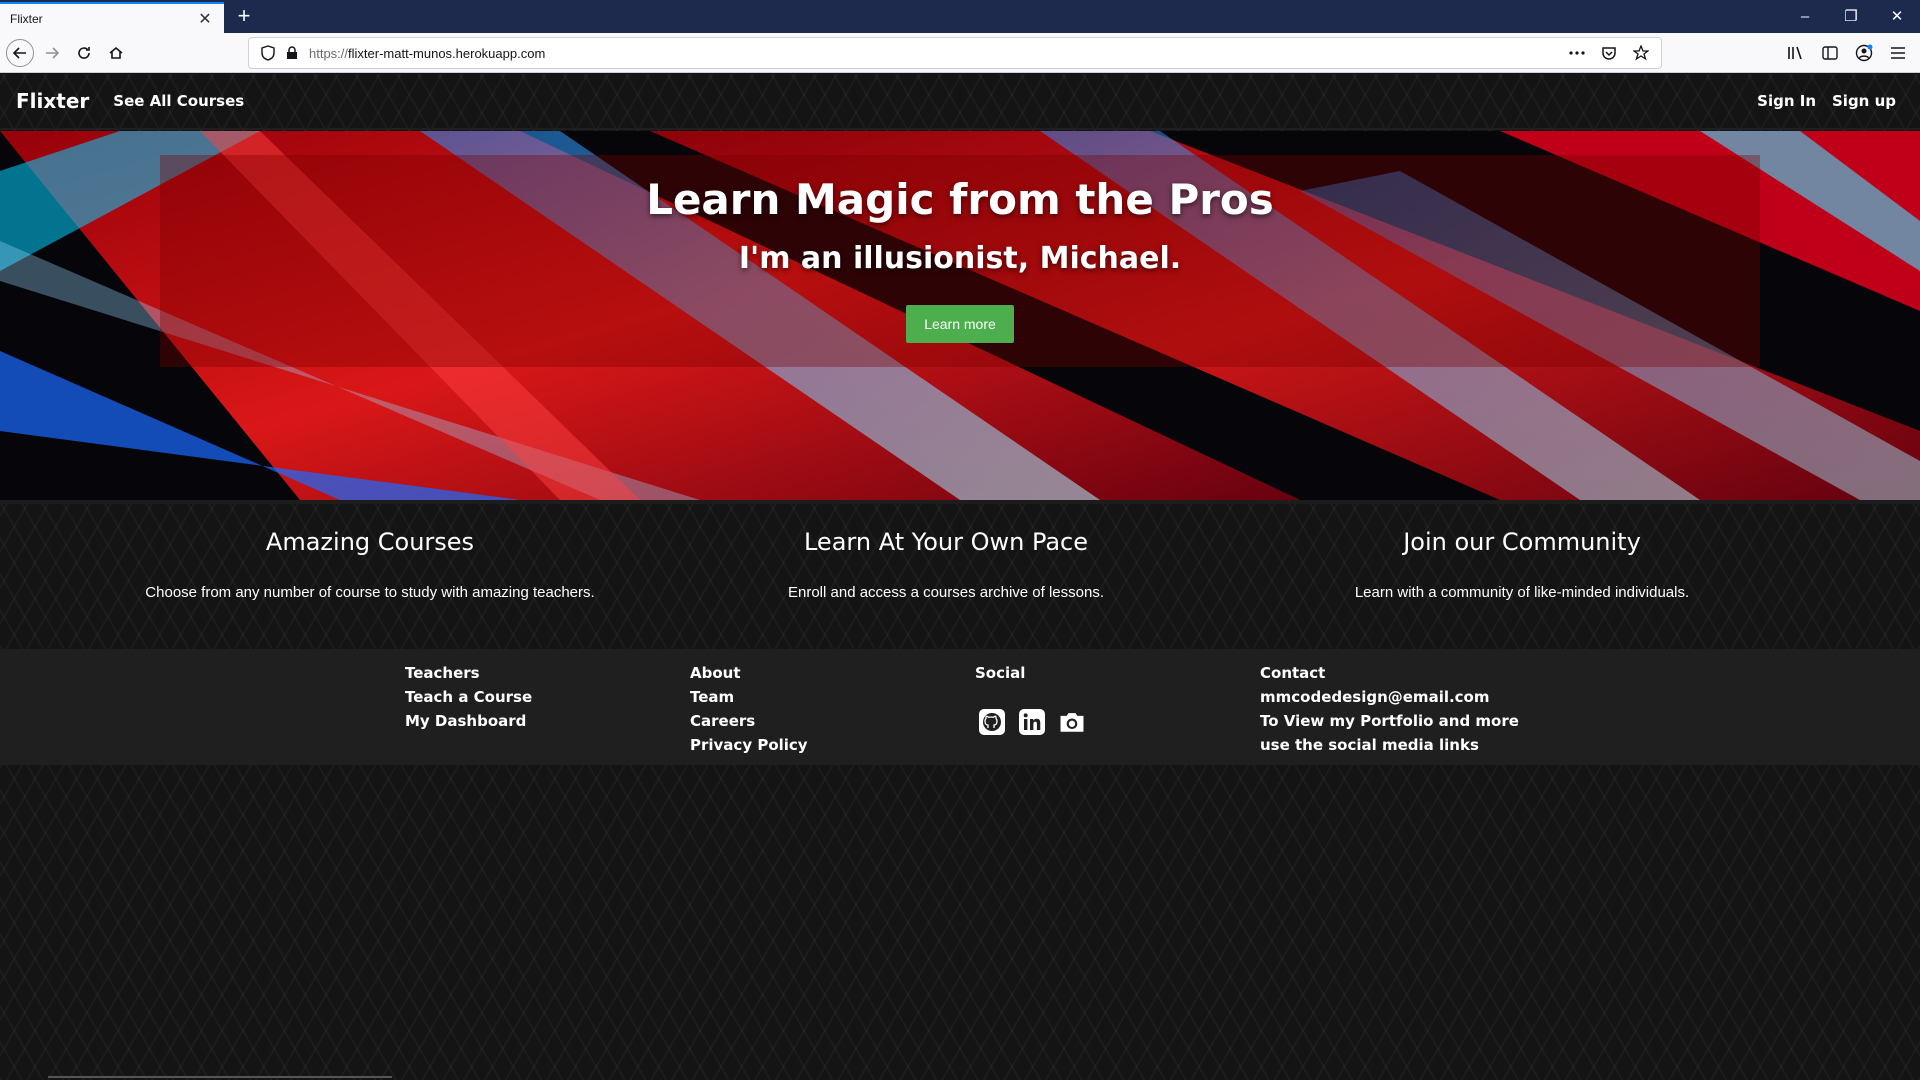 The height and width of the screenshot is (1080, 1920). What do you see at coordinates (442, 673) in the screenshot?
I see `footer-heading-teachers: Teachers` at bounding box center [442, 673].